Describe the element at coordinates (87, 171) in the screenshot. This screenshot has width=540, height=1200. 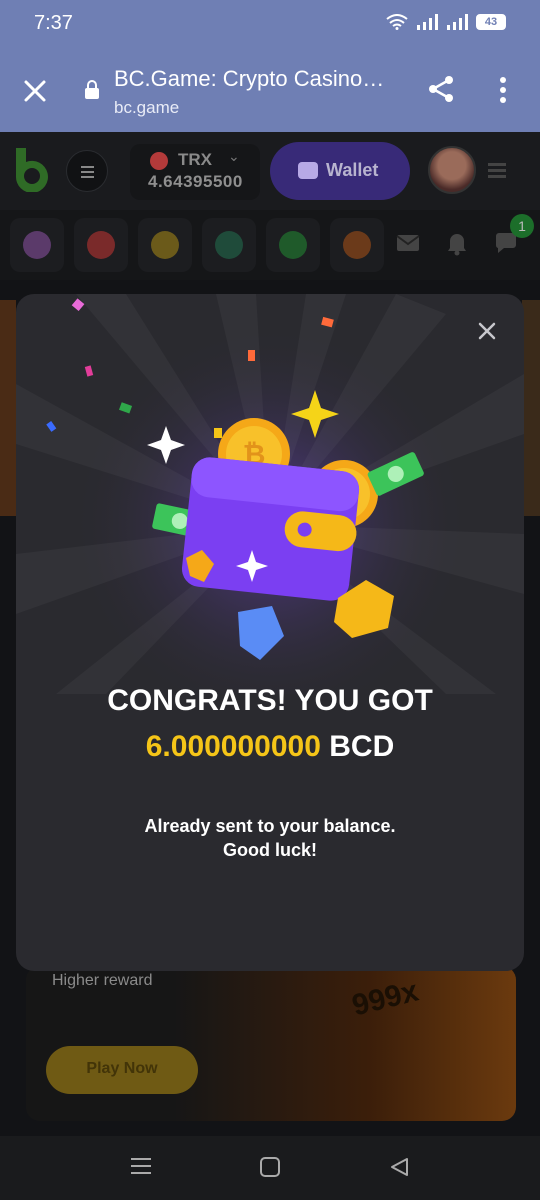
I see `menu-button` at that location.